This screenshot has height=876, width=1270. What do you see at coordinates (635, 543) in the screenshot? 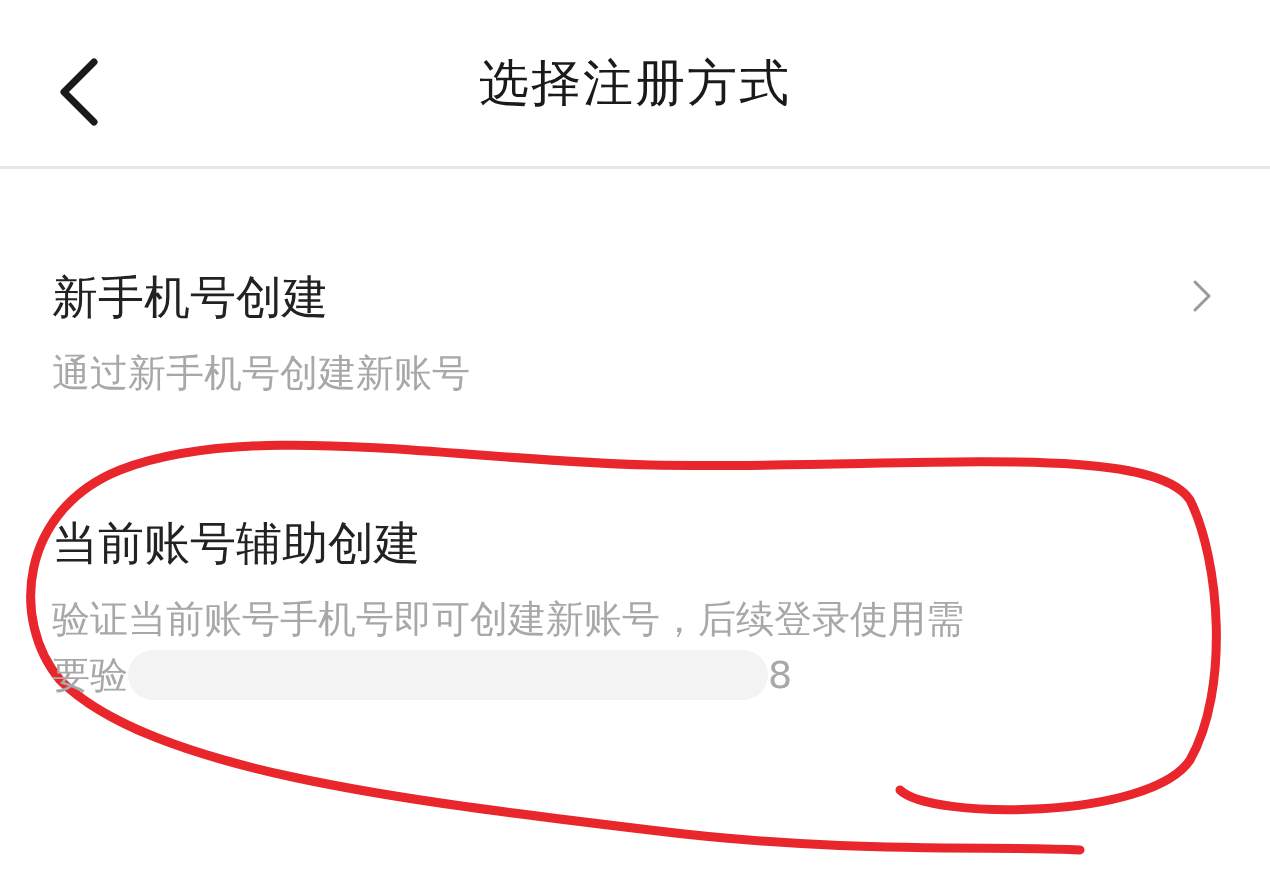
I see `option-title: 当前账号辅助创建` at bounding box center [635, 543].